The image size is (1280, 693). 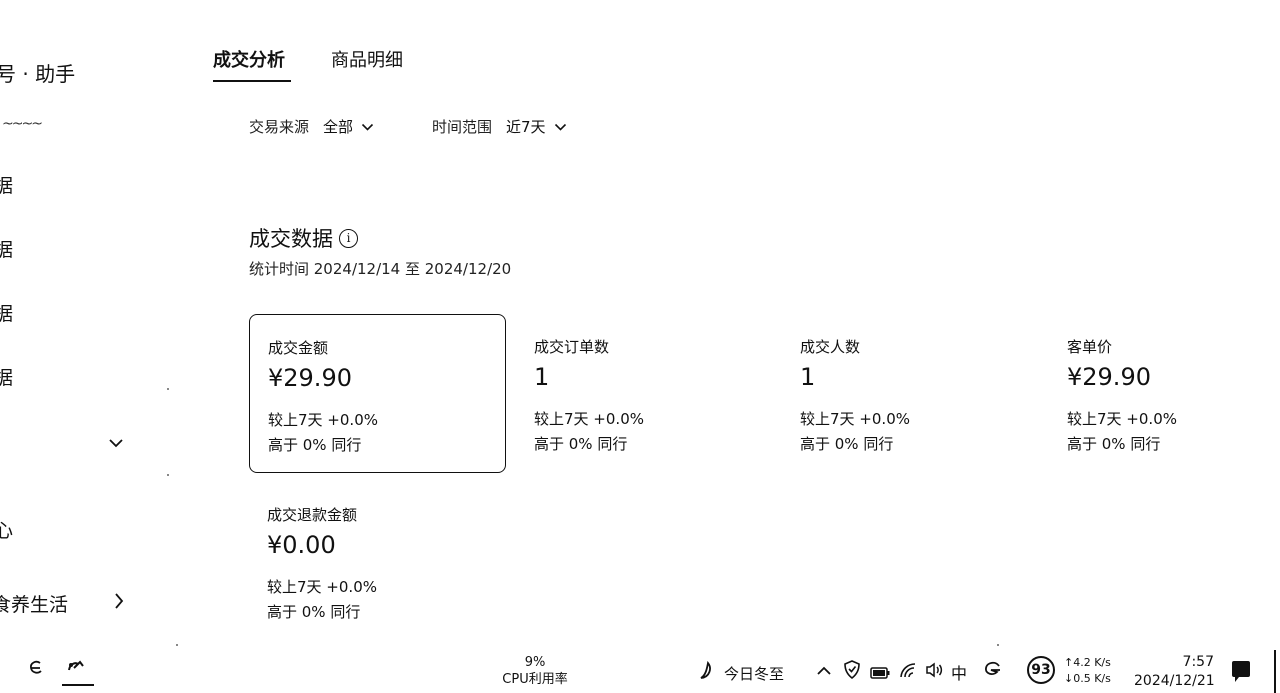 What do you see at coordinates (644, 393) in the screenshot?
I see `metric-card-order-count: 成交订单数 1 较上7天 +0.0% 高于 0% 同行` at bounding box center [644, 393].